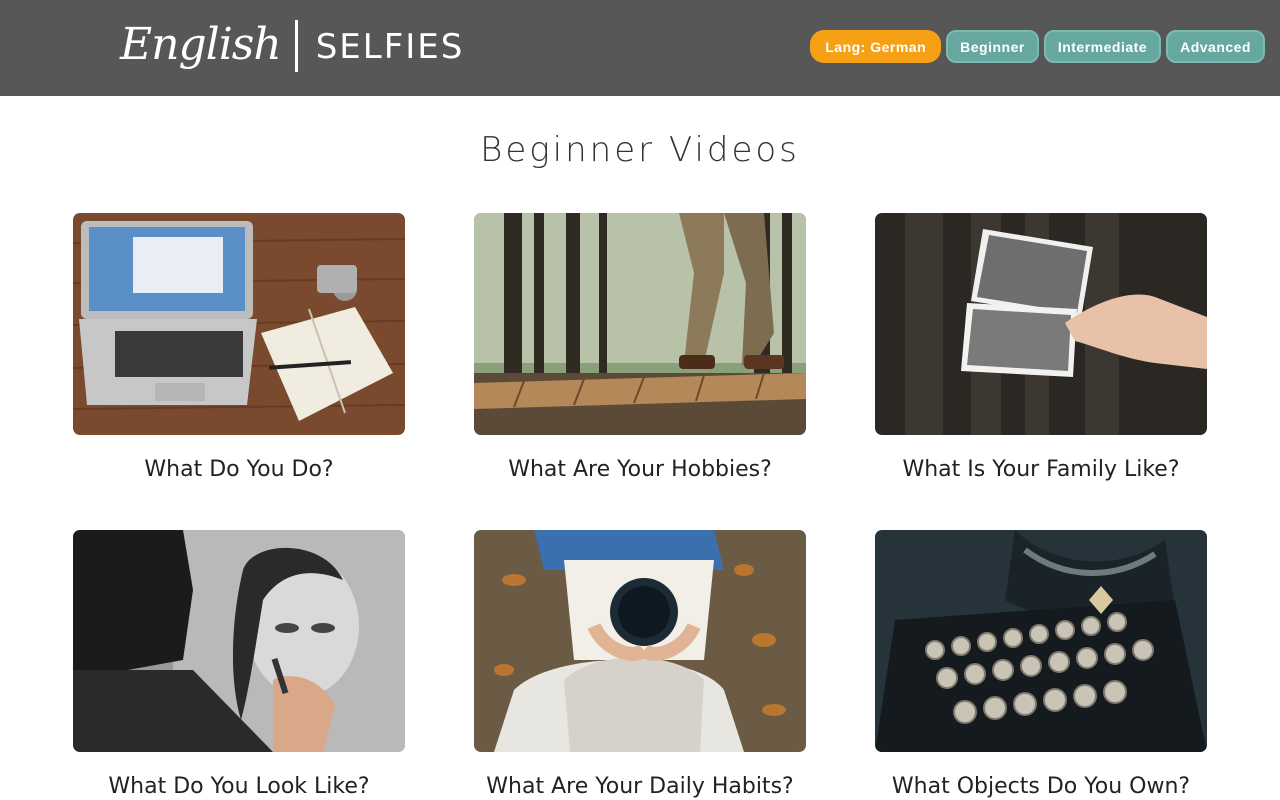  I want to click on old-family-photos, so click(1041, 324).